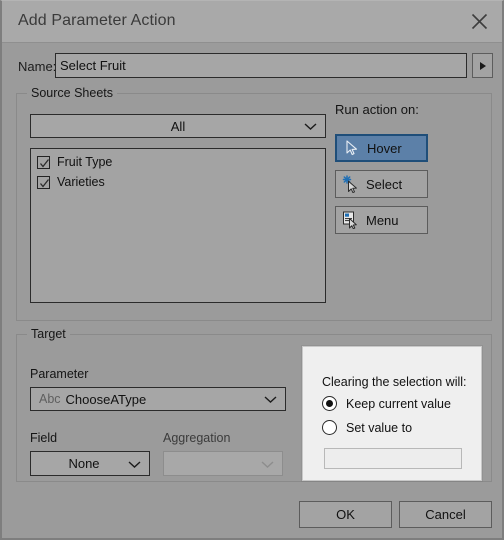 The image size is (504, 540). Describe the element at coordinates (329, 427) in the screenshot. I see `radio-unselected-icon` at that location.